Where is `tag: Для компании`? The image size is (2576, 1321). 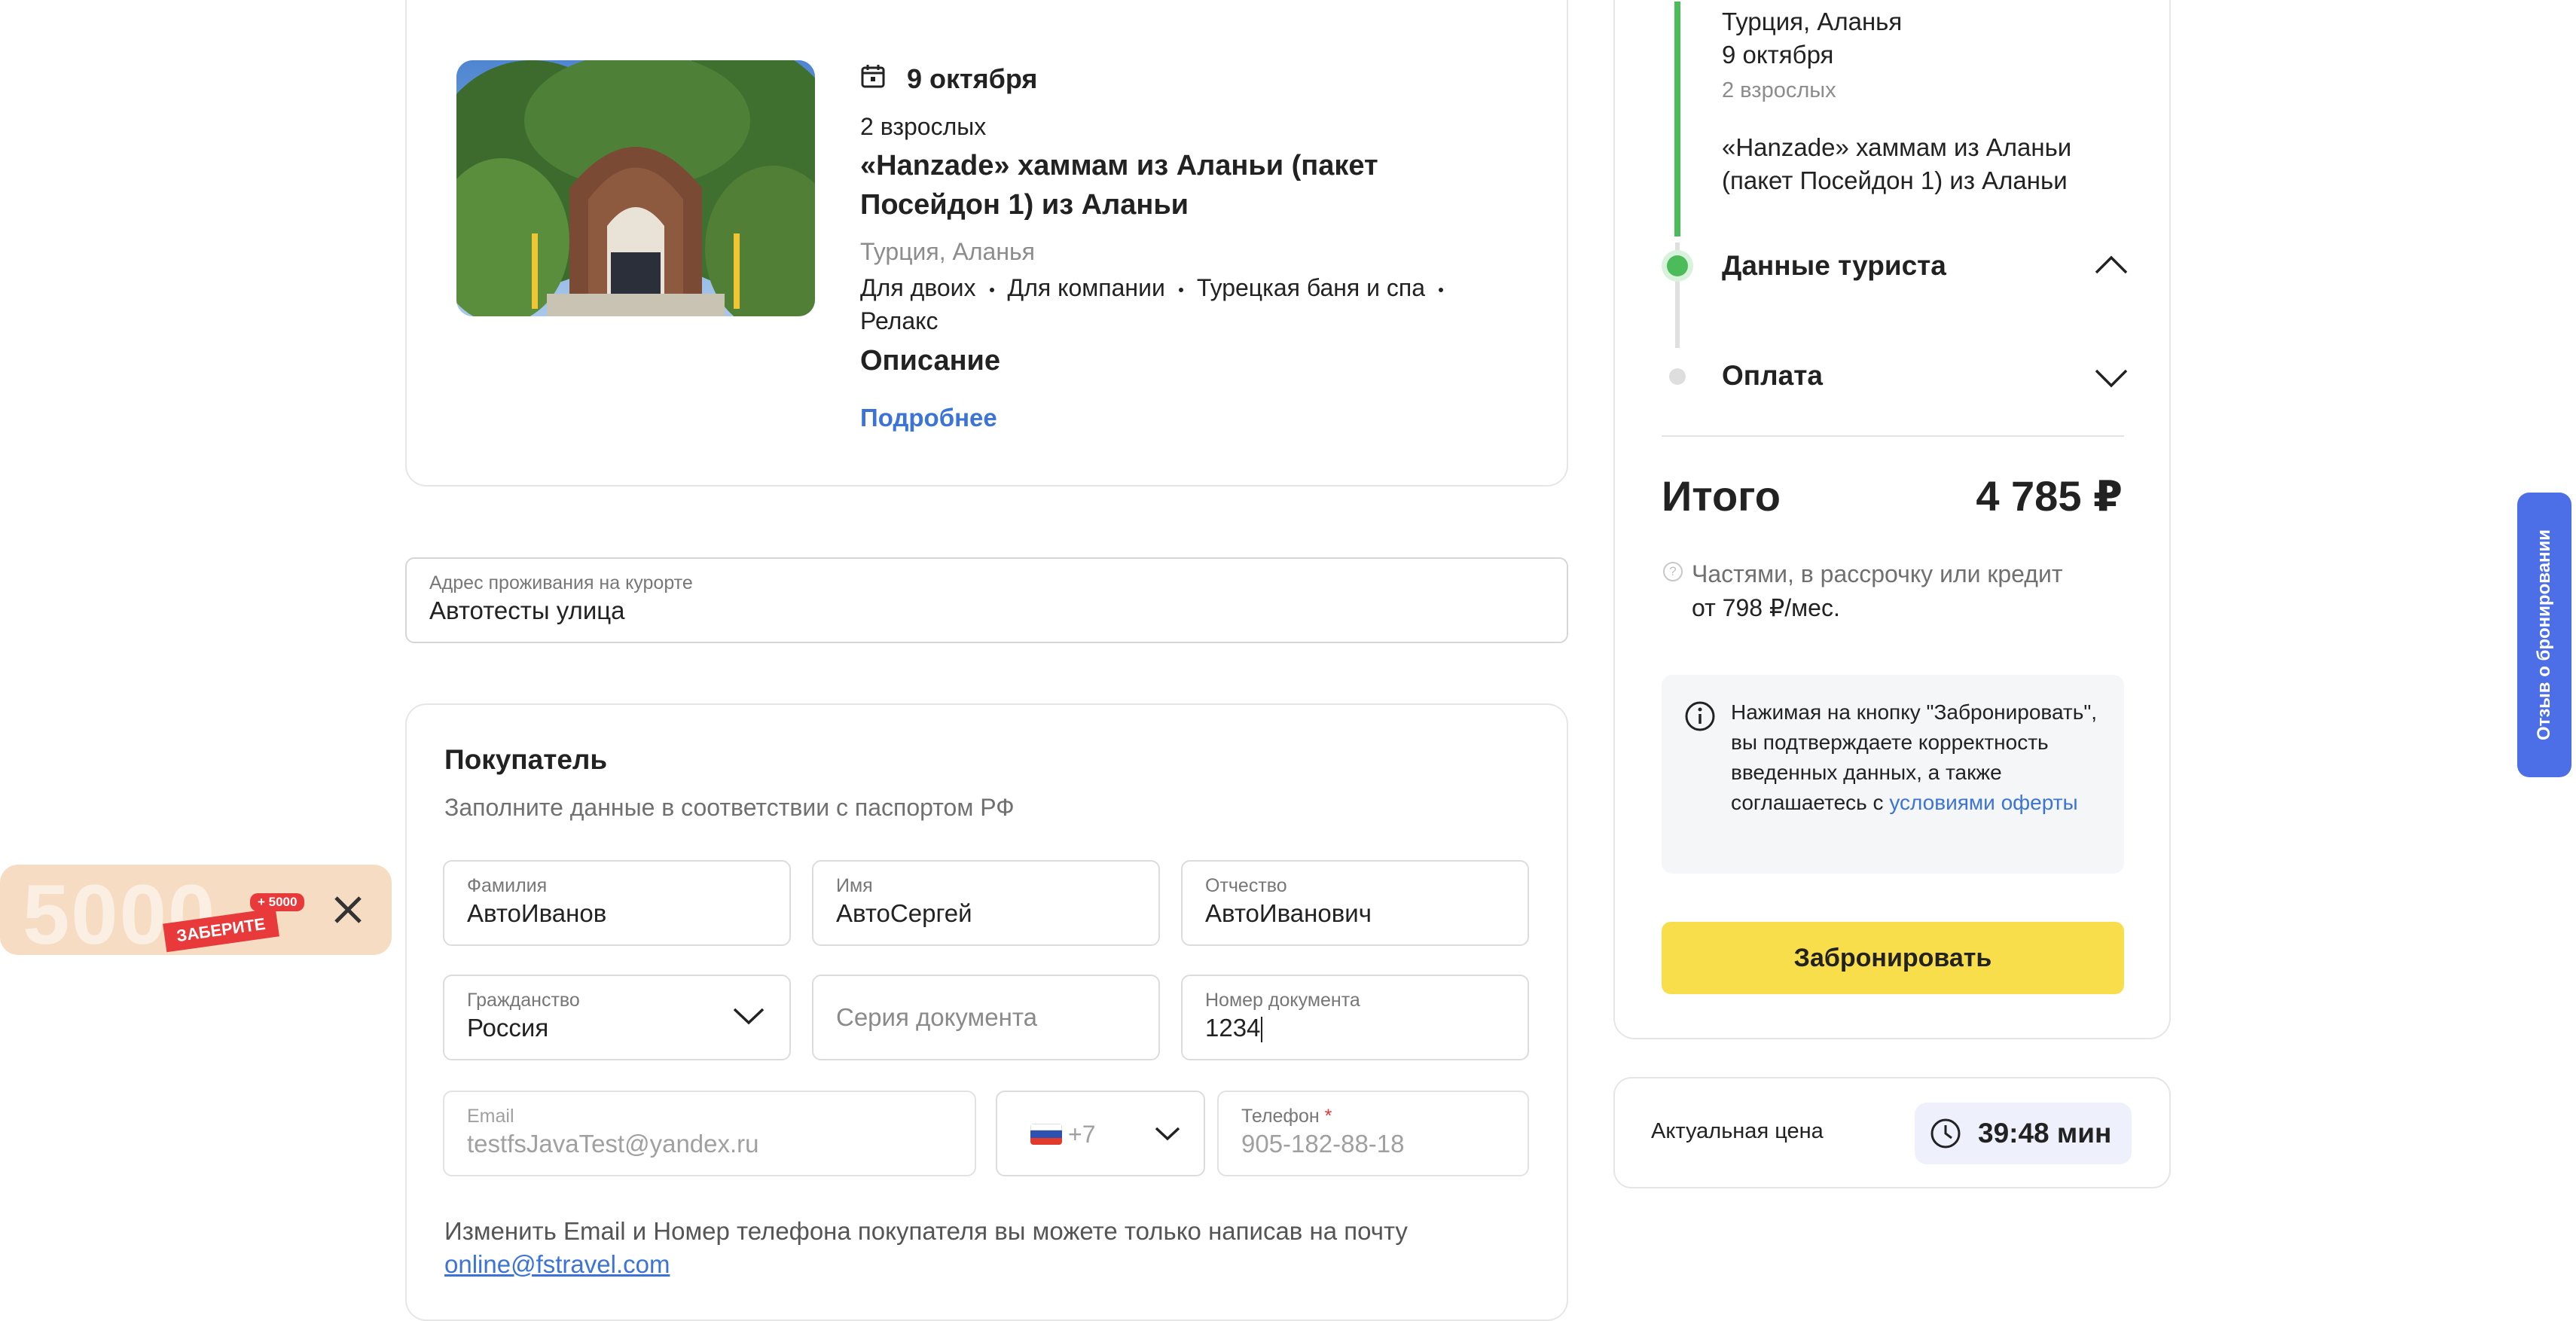 tag: Для компании is located at coordinates (1086, 287).